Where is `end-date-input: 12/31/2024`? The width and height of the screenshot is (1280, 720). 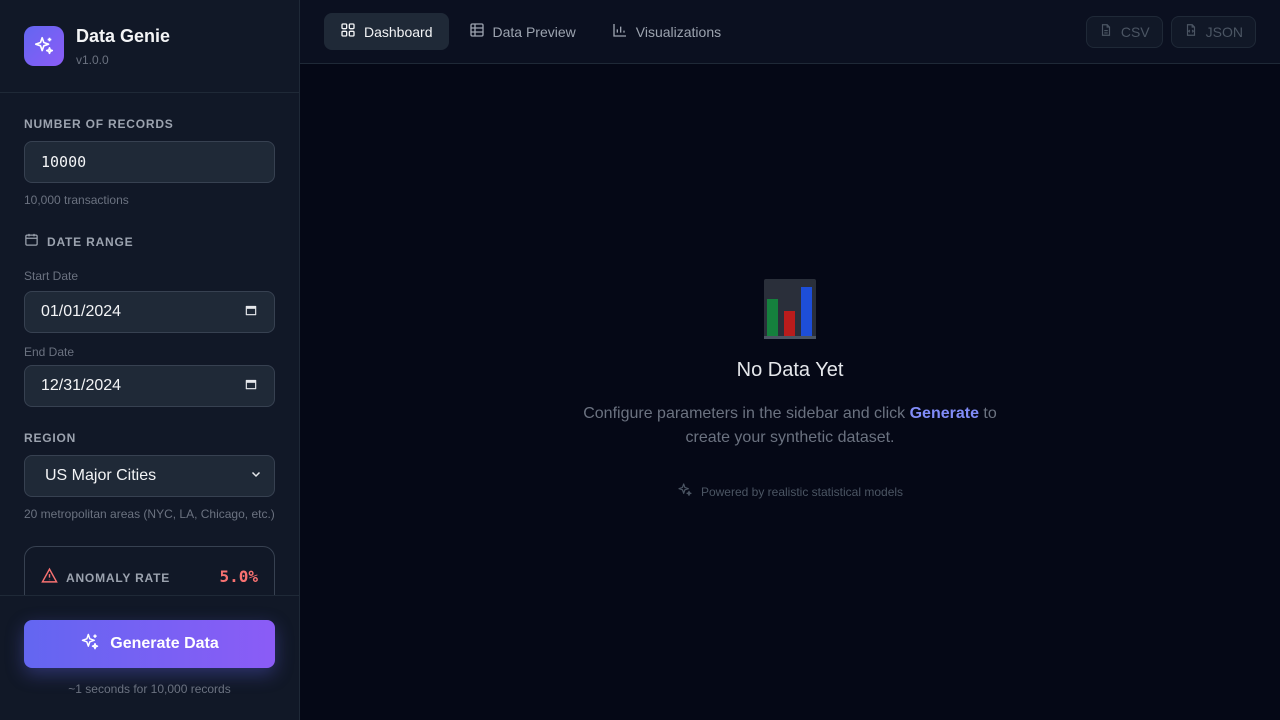
end-date-input: 12/31/2024 is located at coordinates (149, 386).